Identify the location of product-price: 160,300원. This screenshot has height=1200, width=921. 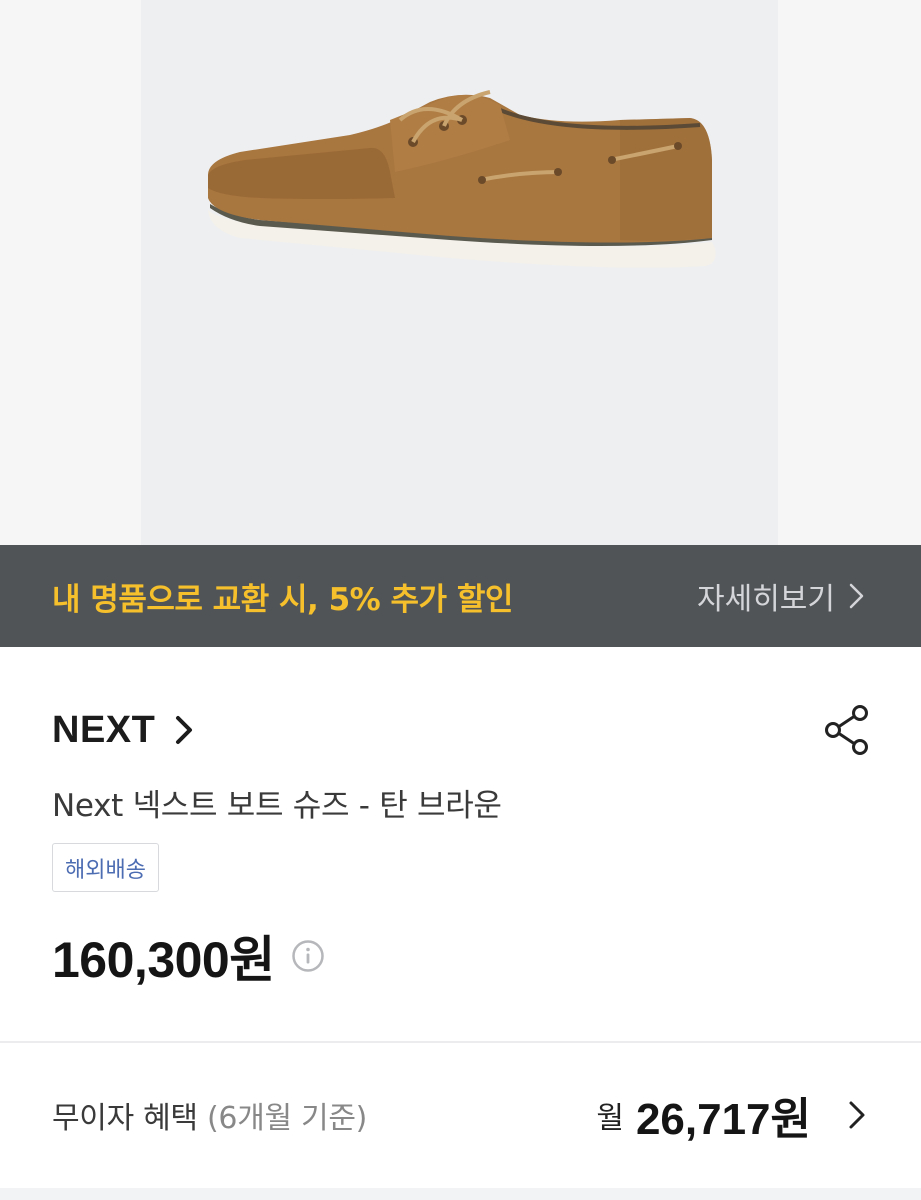
(163, 960).